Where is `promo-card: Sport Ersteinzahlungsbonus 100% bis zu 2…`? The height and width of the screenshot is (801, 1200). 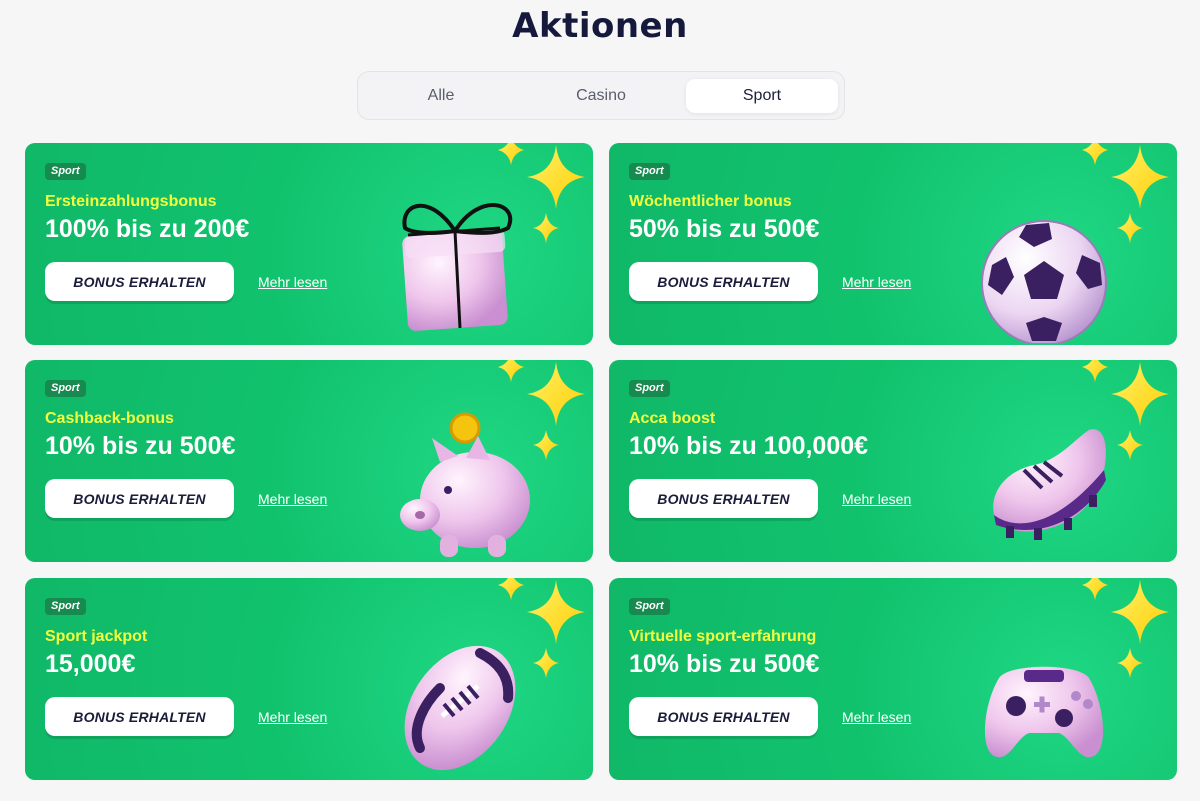
promo-card: Sport Ersteinzahlungsbonus 100% bis zu 2… is located at coordinates (309, 244).